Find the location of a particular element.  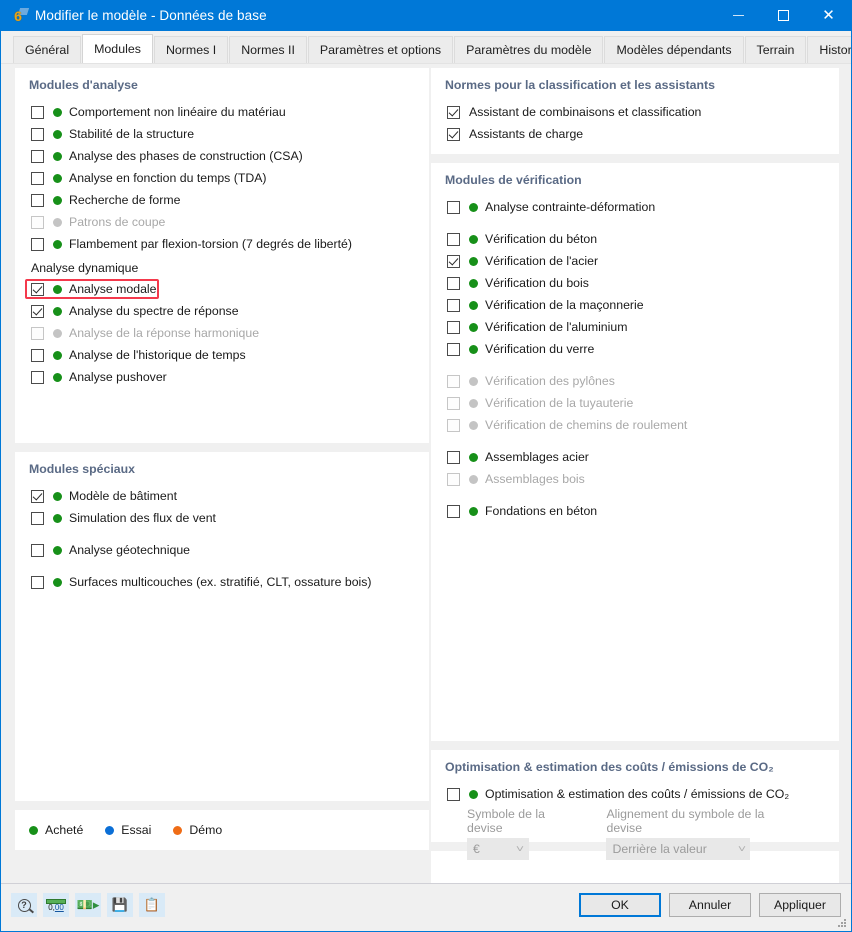

module-row: Analyse pushover is located at coordinates (222, 377).